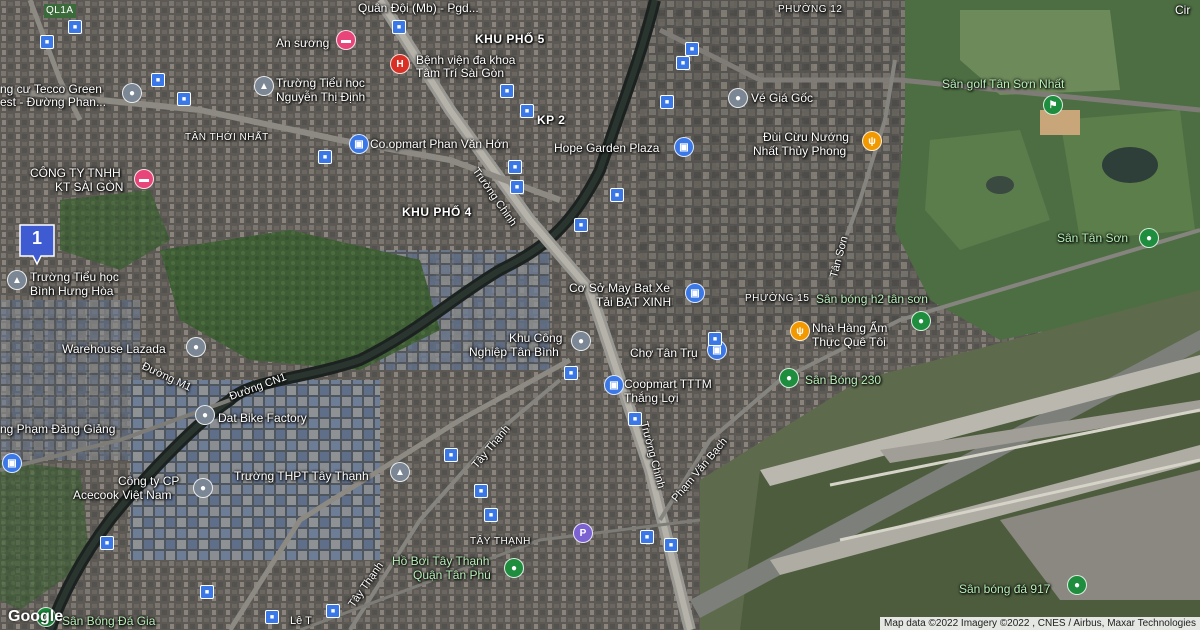 This screenshot has width=1200, height=630. What do you see at coordinates (57, 429) in the screenshot?
I see `poi-label-pham-dang-giang: ng Phạm Đăng Giảng` at bounding box center [57, 429].